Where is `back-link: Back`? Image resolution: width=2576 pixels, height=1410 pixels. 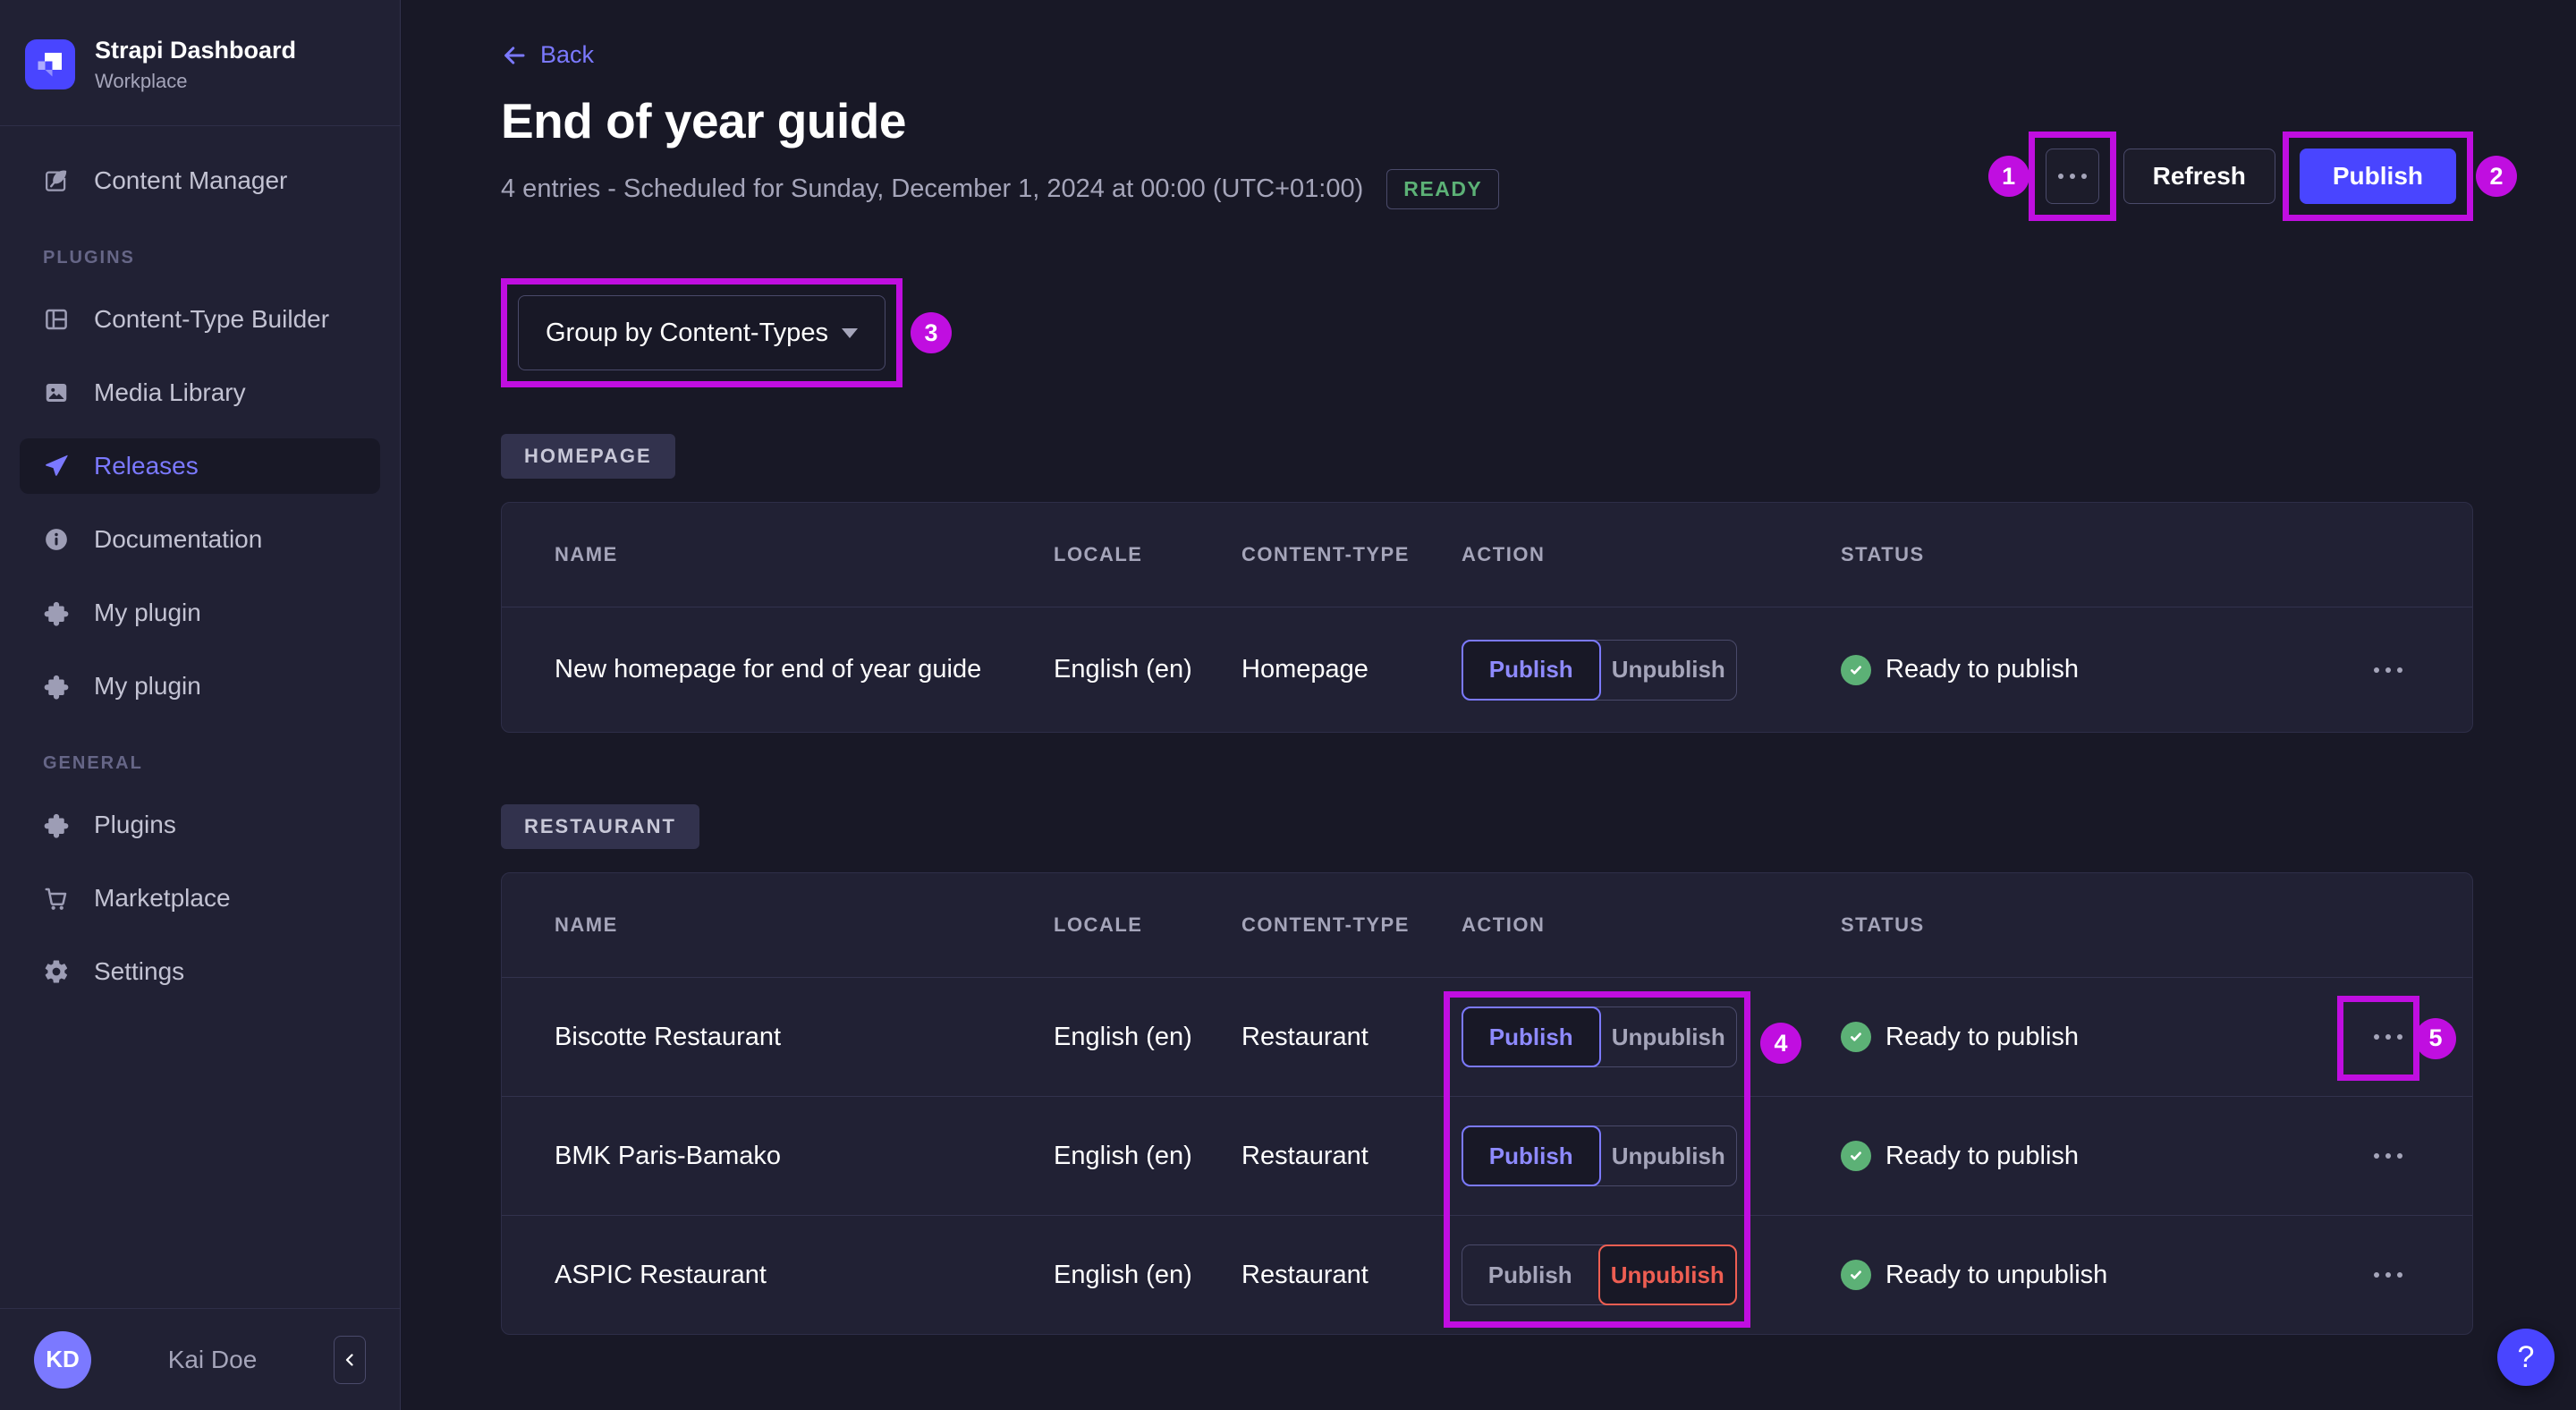
back-link: Back is located at coordinates (547, 55).